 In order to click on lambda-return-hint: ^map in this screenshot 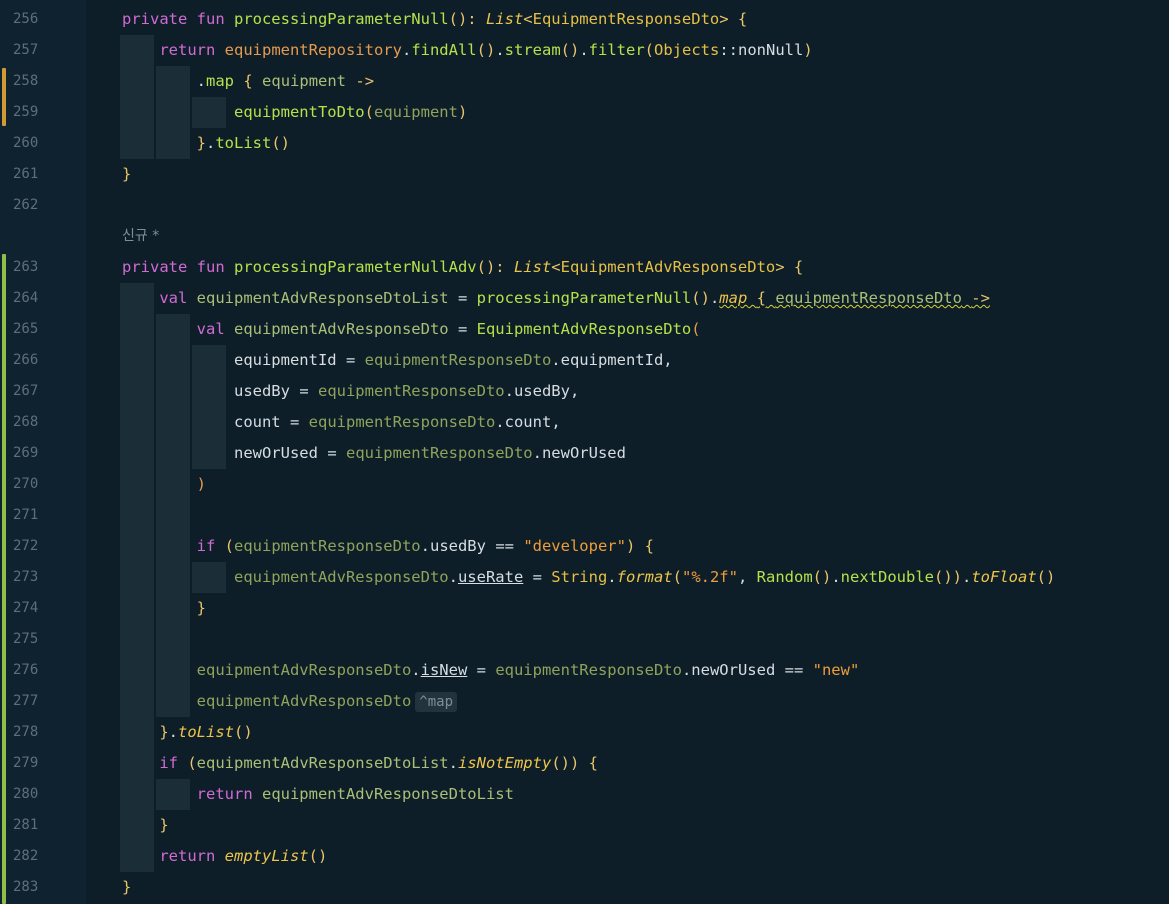, I will do `click(436, 702)`.